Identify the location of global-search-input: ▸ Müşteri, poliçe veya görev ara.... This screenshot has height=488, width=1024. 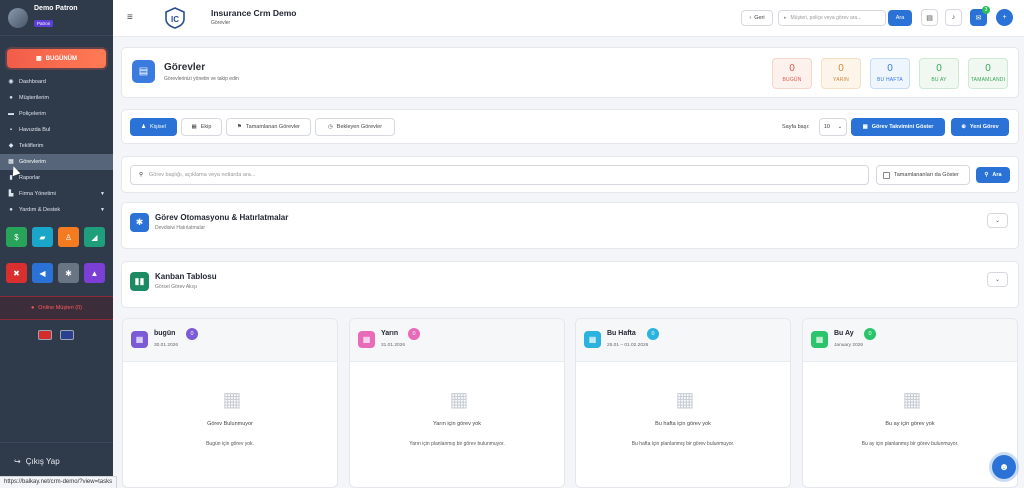
(832, 18).